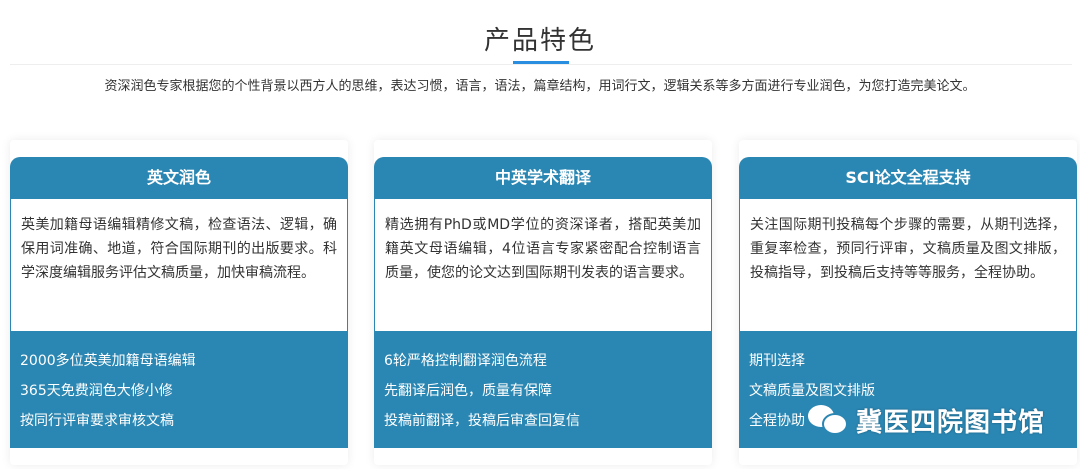 The image size is (1080, 469). What do you see at coordinates (541, 64) in the screenshot?
I see `divider` at bounding box center [541, 64].